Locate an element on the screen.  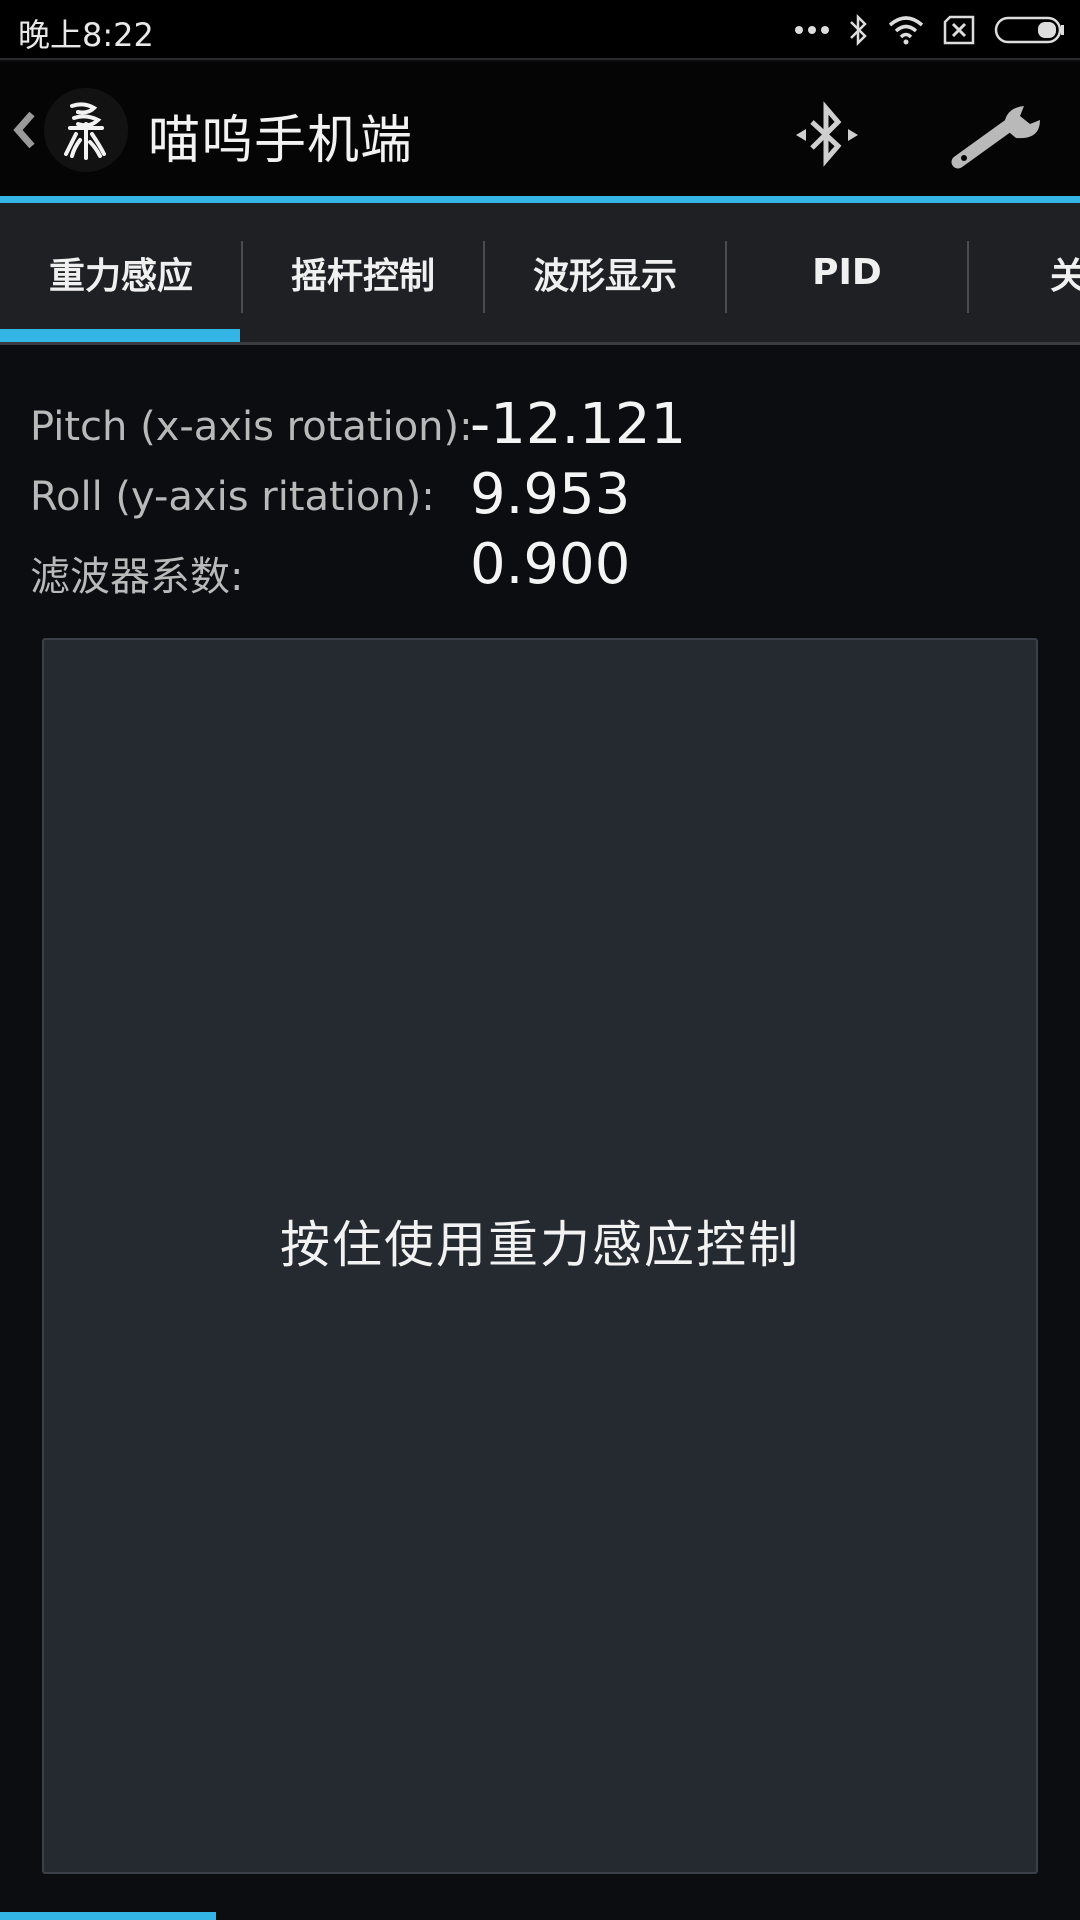
tab-waveform-display: 波形显示 is located at coordinates (605, 272).